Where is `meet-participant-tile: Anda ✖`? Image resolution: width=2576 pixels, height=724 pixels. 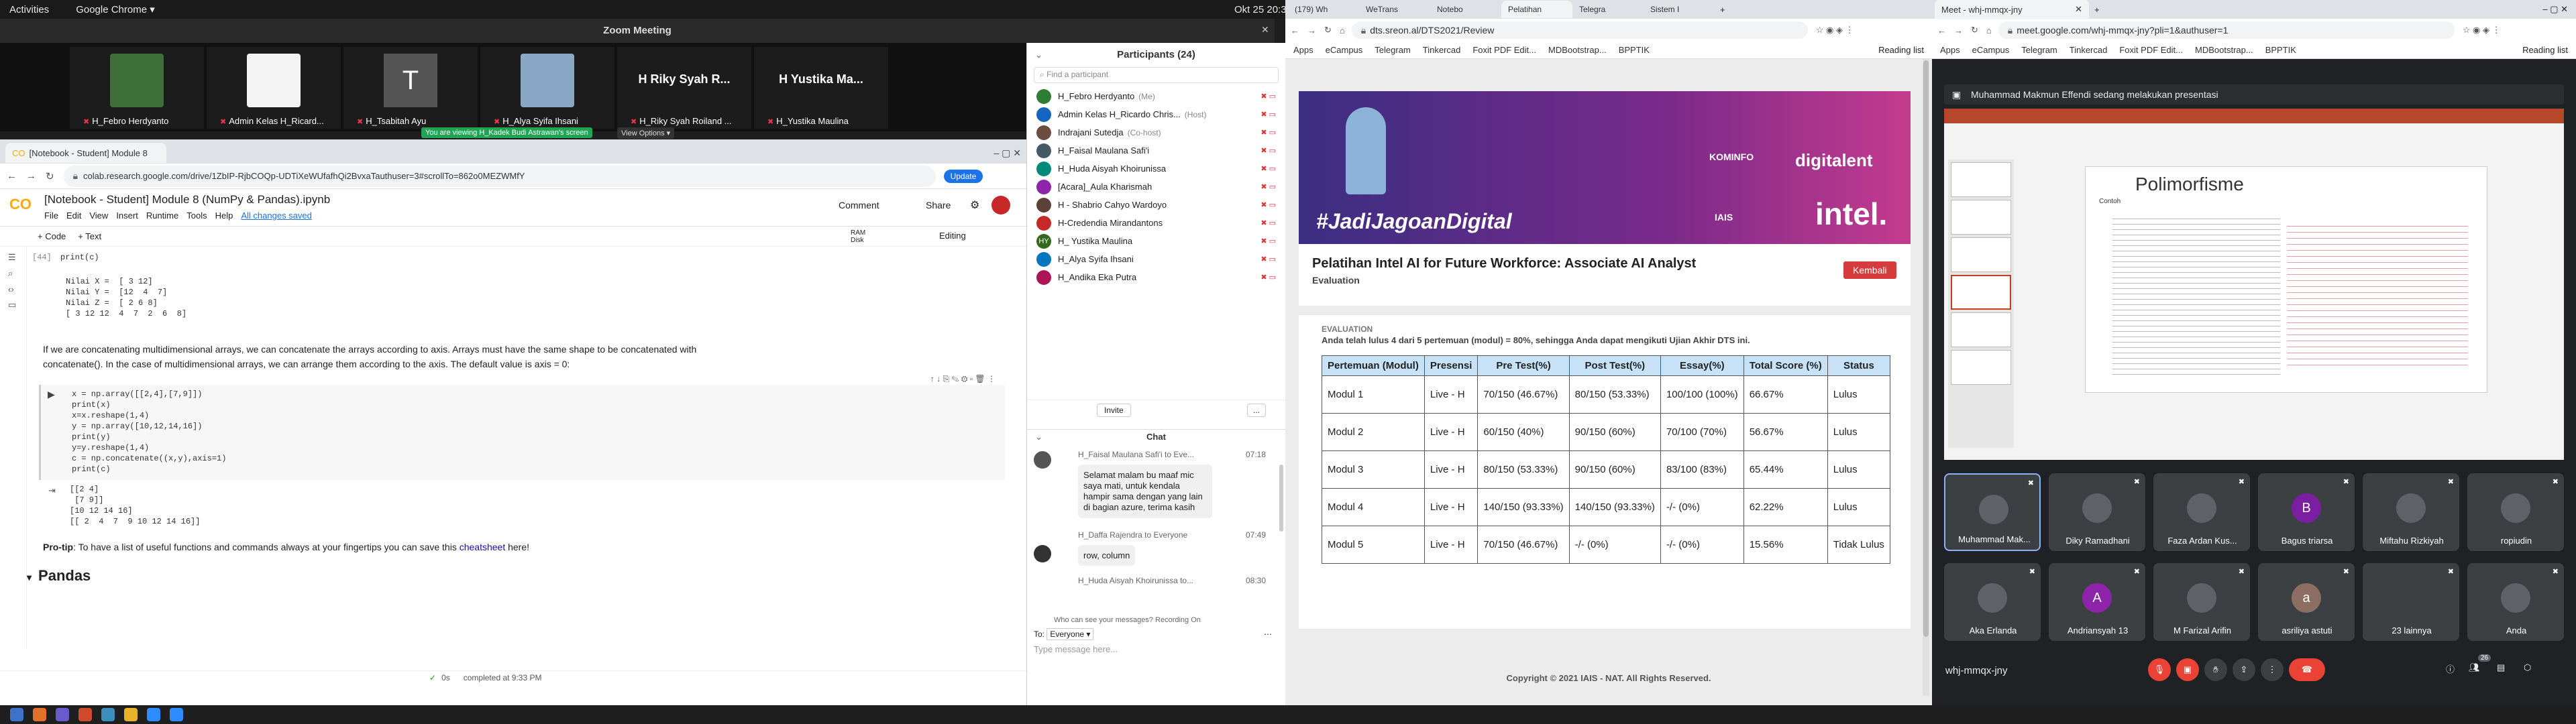 meet-participant-tile: Anda ✖ is located at coordinates (2515, 602).